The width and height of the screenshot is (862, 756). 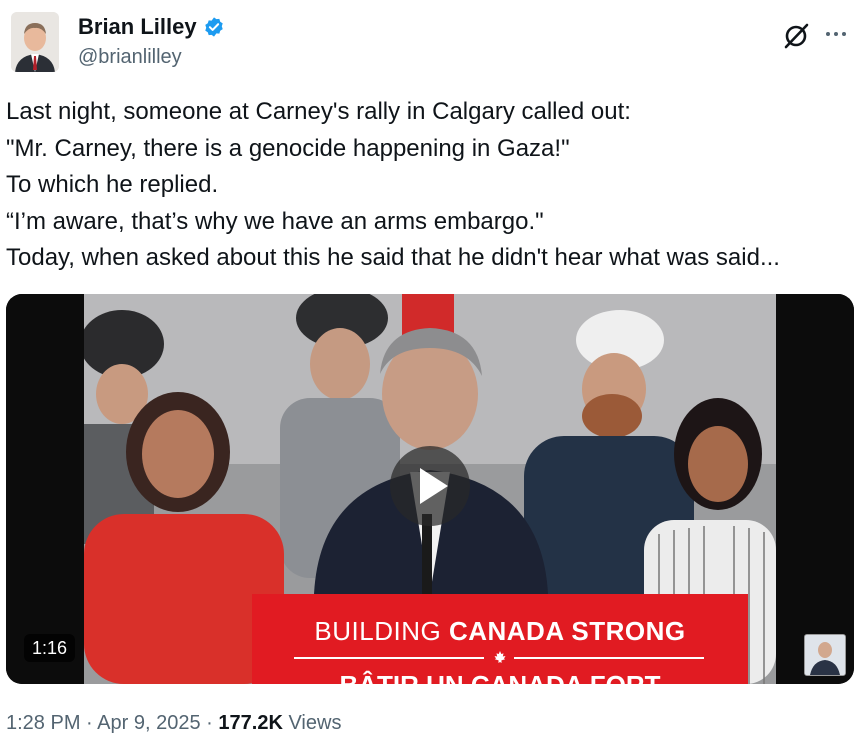 What do you see at coordinates (434, 486) in the screenshot?
I see `play-icon` at bounding box center [434, 486].